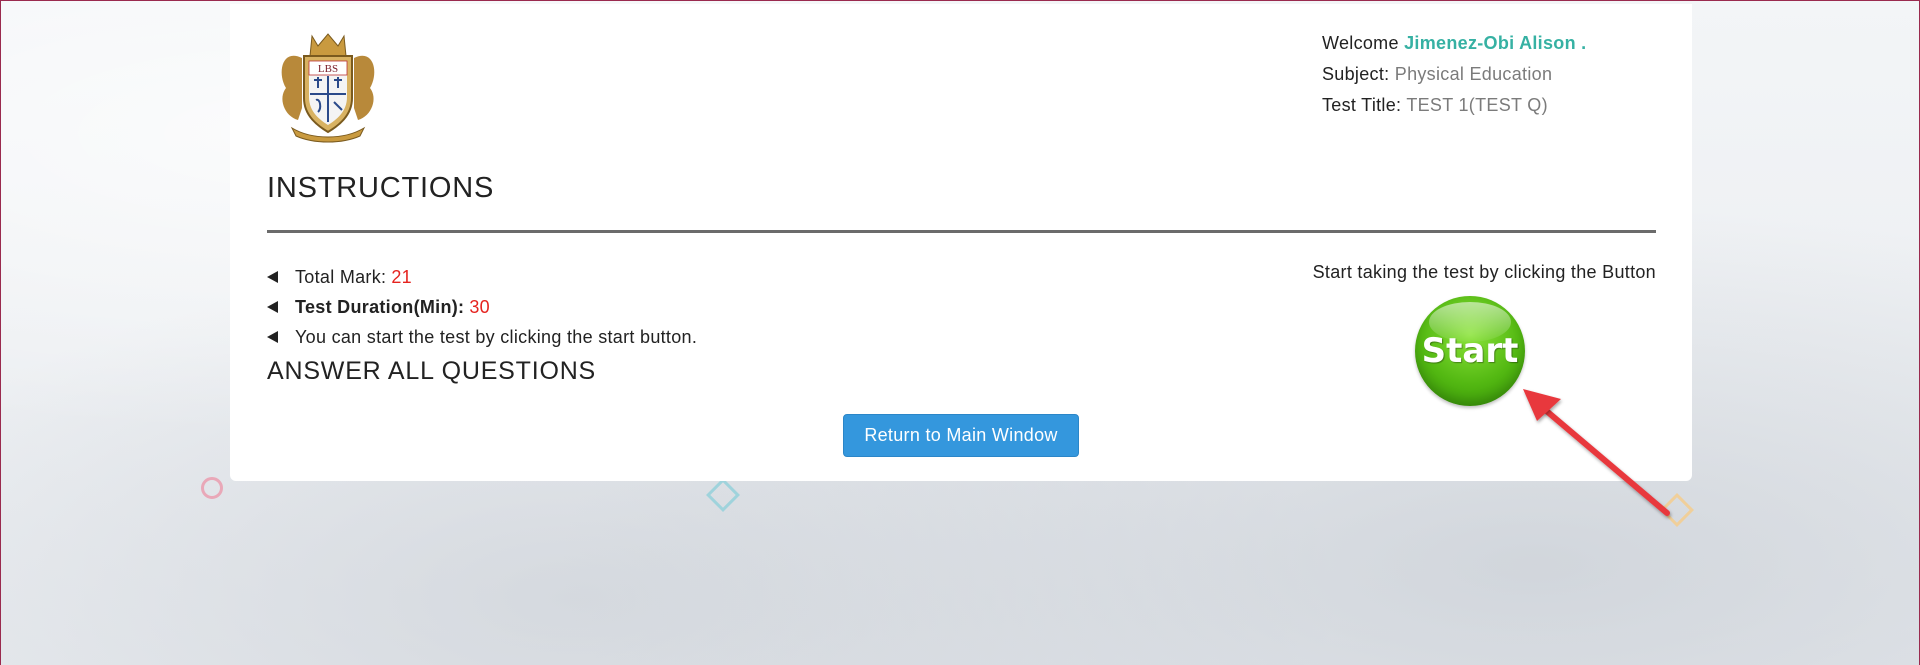 This screenshot has height=665, width=1920. I want to click on subject-line: Subject: Physical Education, so click(1454, 74).